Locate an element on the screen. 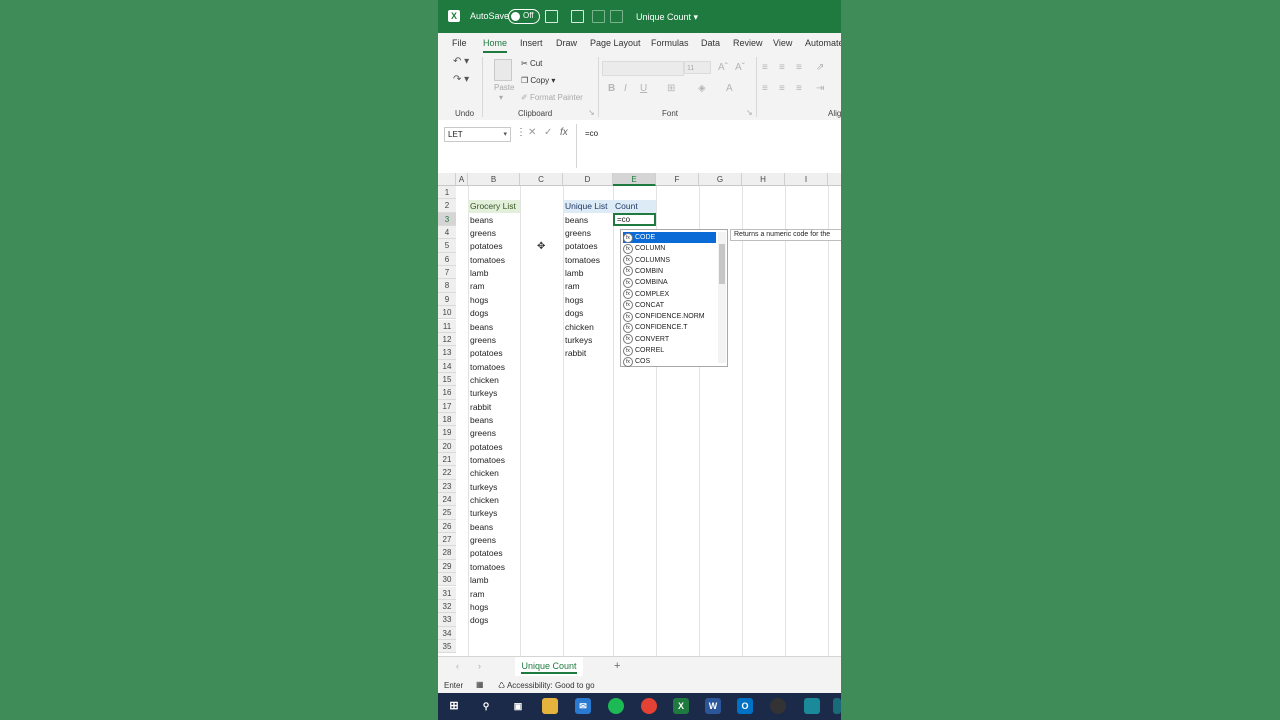 The width and height of the screenshot is (1280, 720). row-header: 4 is located at coordinates (447, 233).